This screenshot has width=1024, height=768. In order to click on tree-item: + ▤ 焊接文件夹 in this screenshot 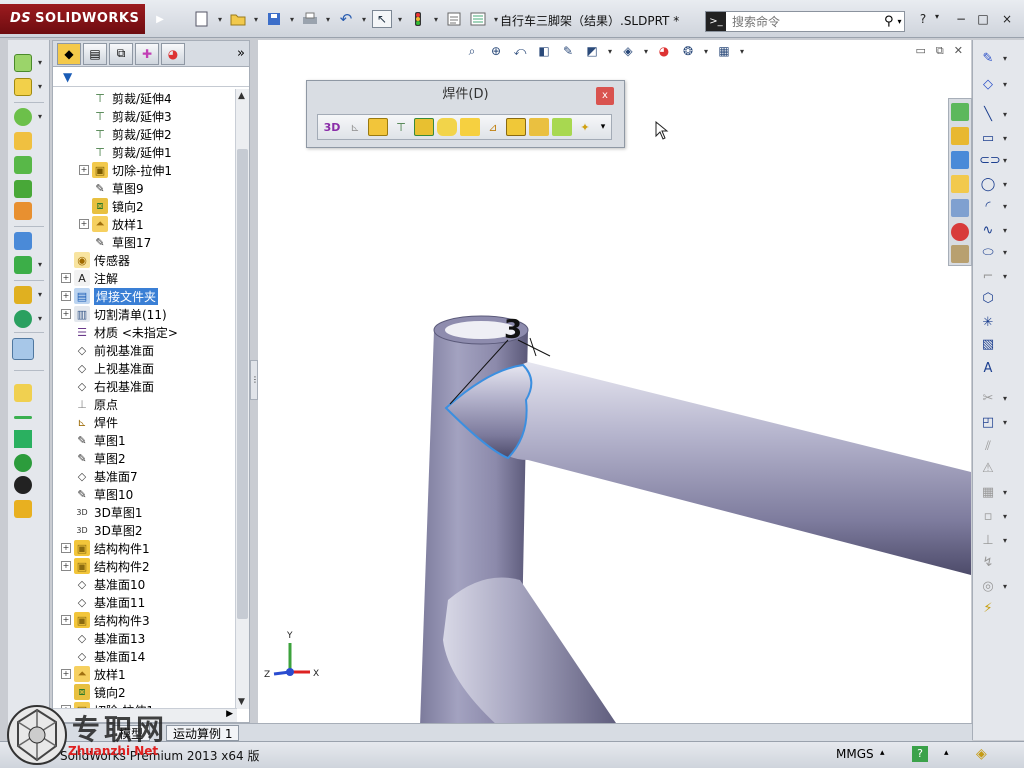, I will do `click(110, 296)`.